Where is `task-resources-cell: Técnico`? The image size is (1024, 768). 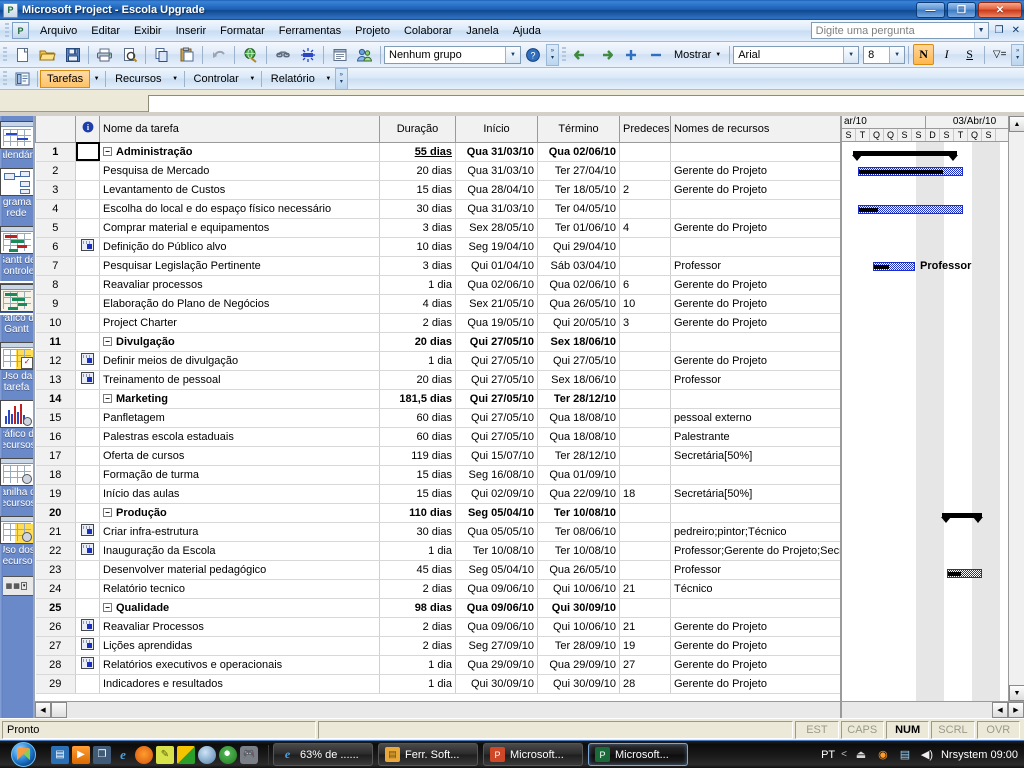 task-resources-cell: Técnico is located at coordinates (755, 589).